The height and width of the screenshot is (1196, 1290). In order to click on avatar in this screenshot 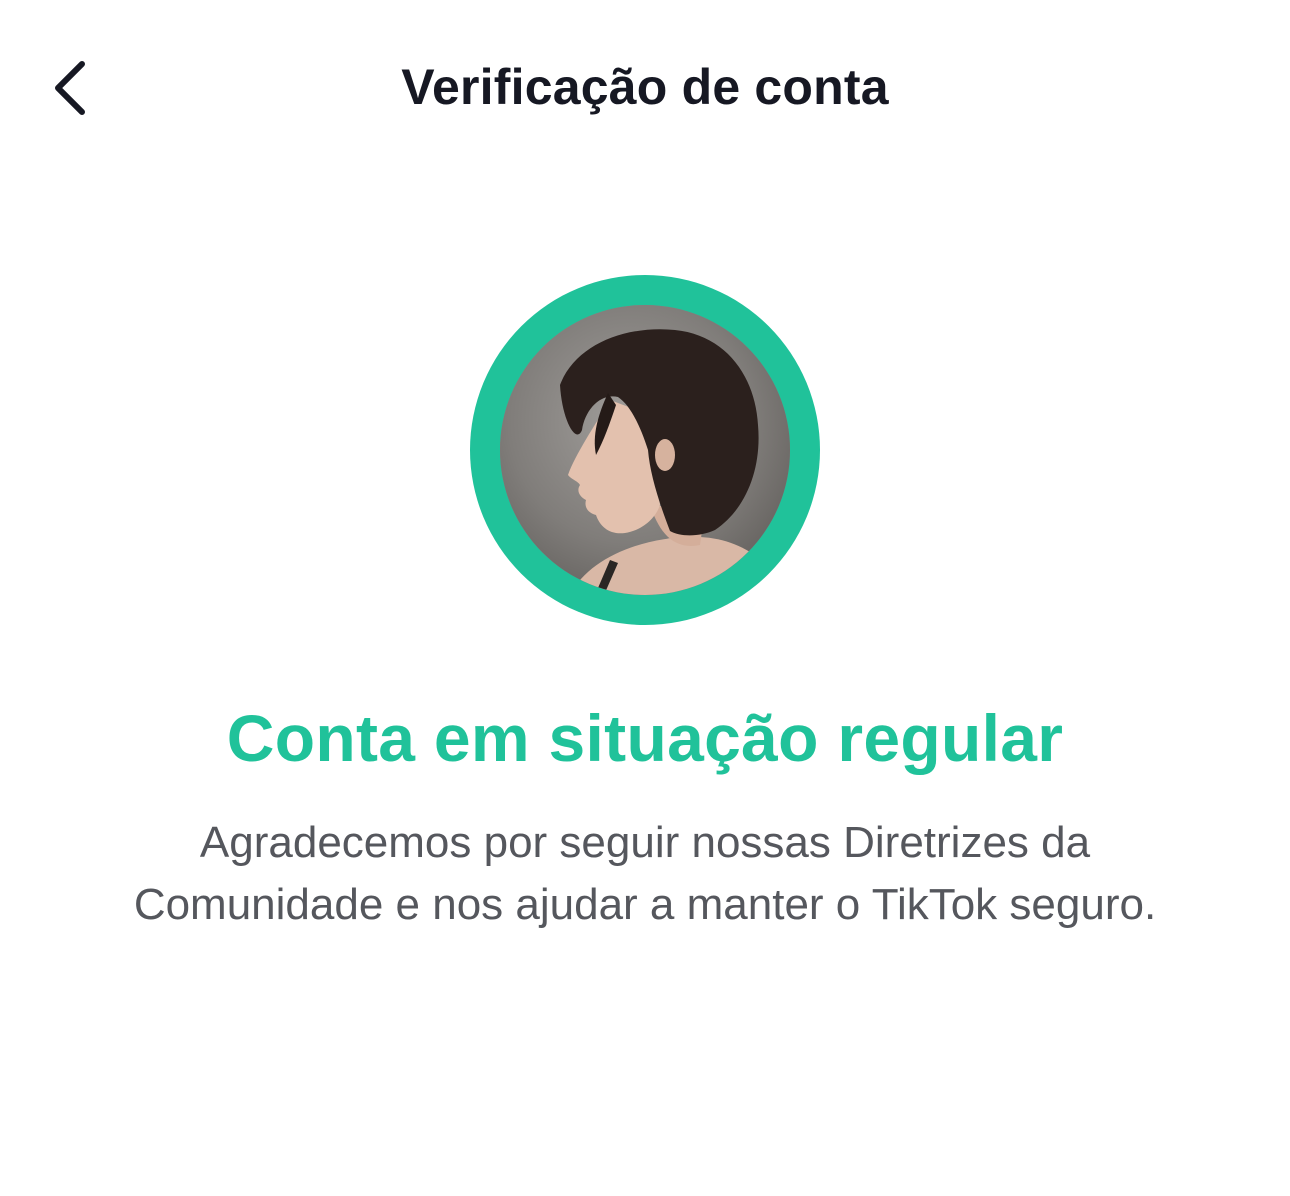, I will do `click(645, 450)`.